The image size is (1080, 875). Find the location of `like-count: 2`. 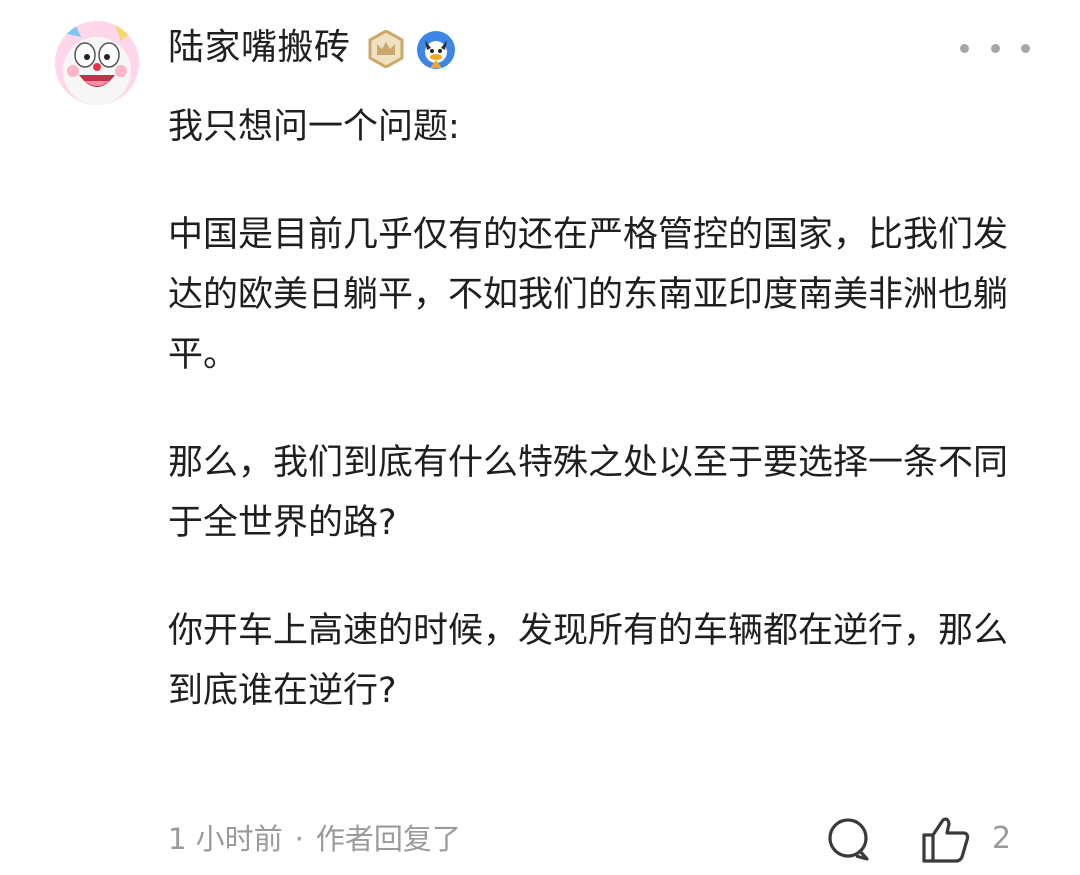

like-count: 2 is located at coordinates (1002, 838).